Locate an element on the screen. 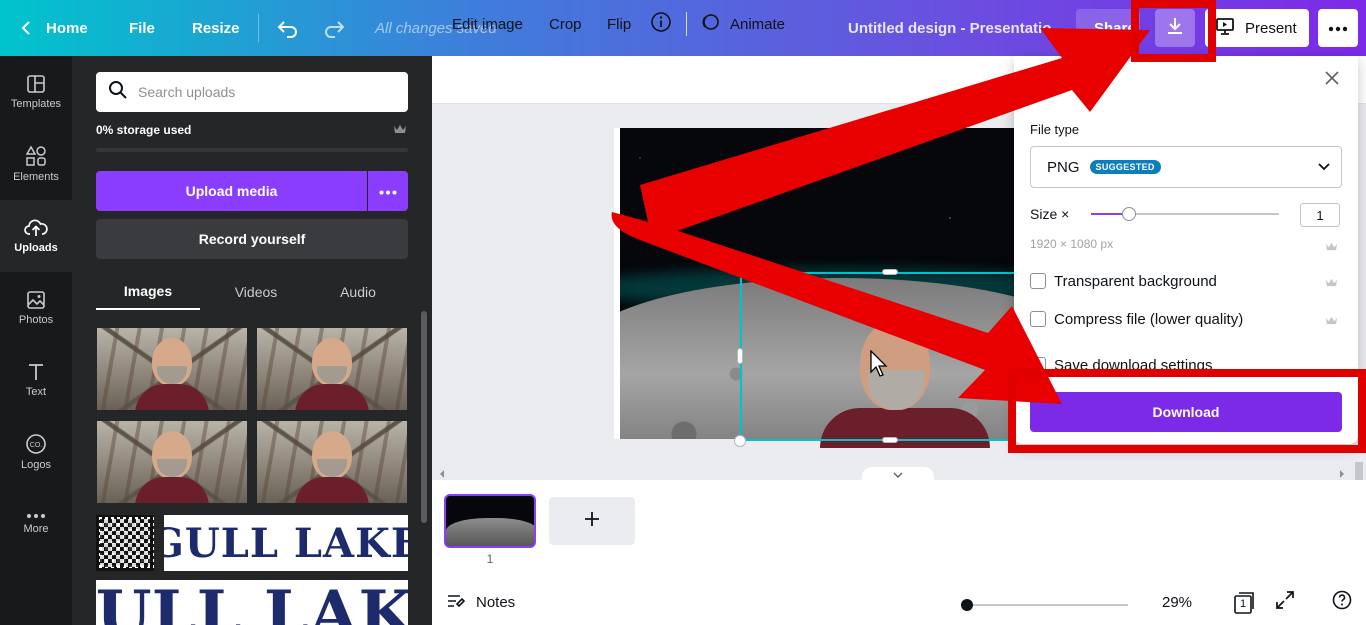  record-yourself-button: Record yourself is located at coordinates (252, 239).